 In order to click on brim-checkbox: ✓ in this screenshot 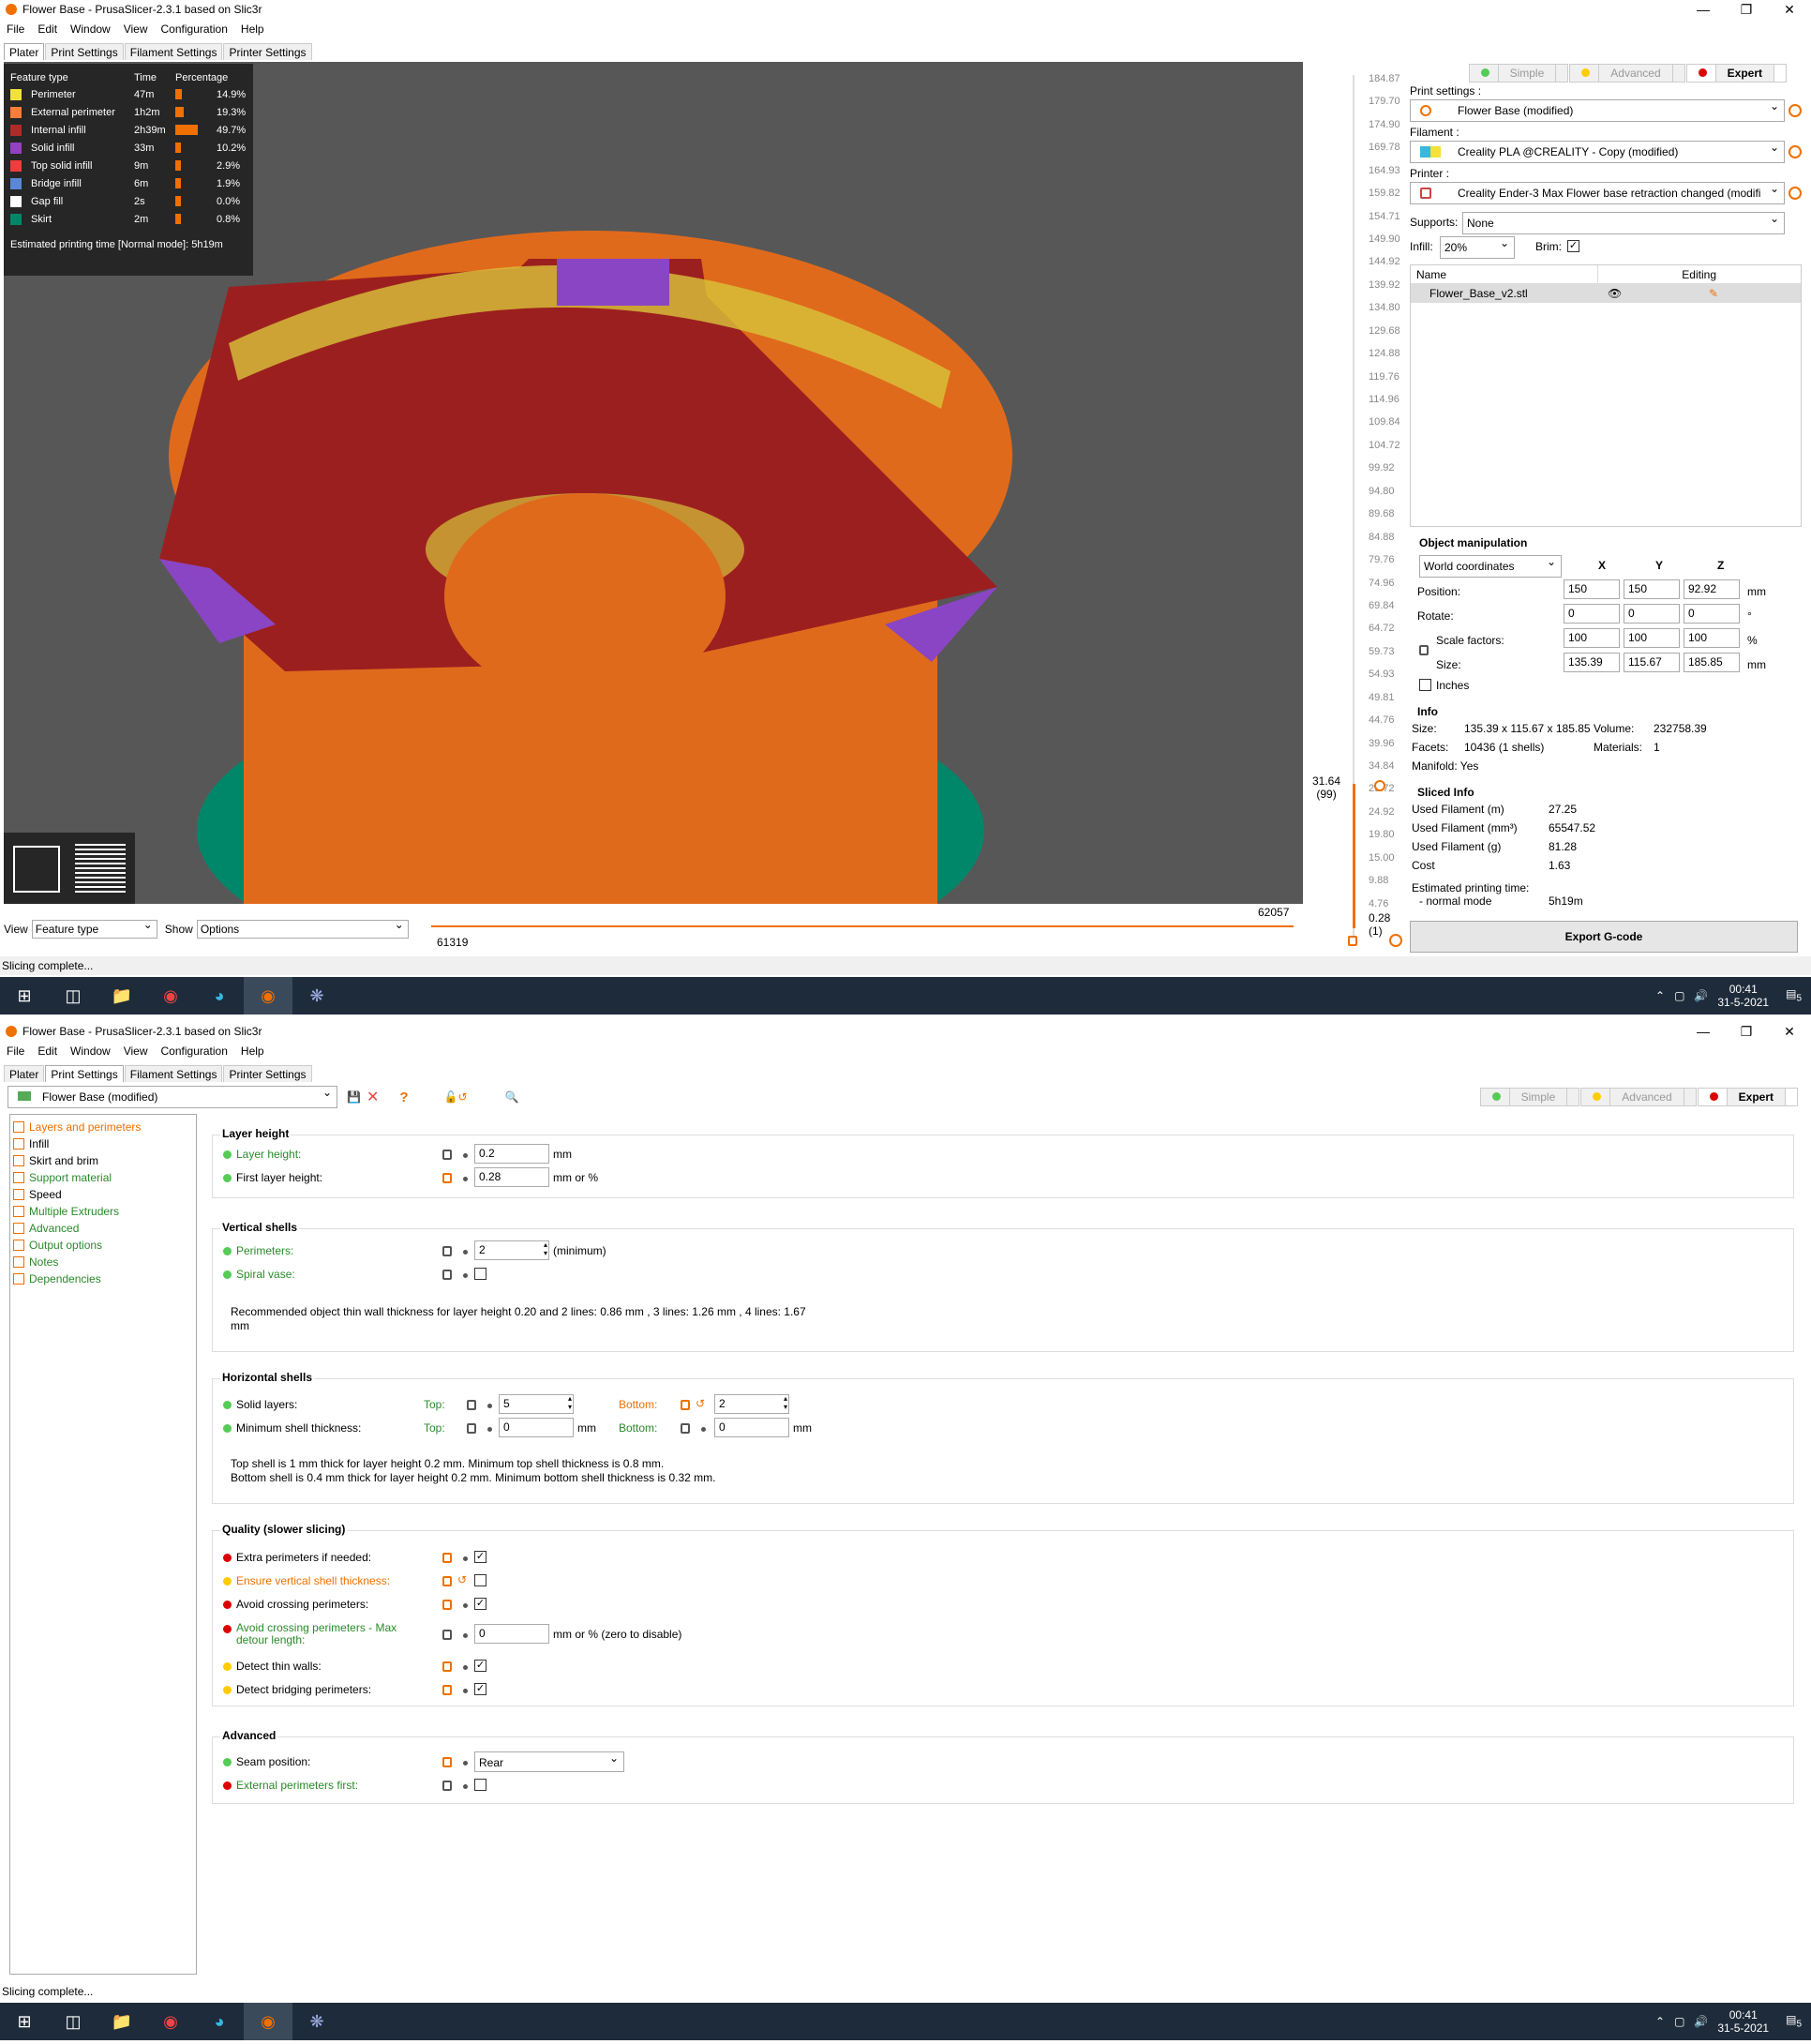, I will do `click(1573, 246)`.